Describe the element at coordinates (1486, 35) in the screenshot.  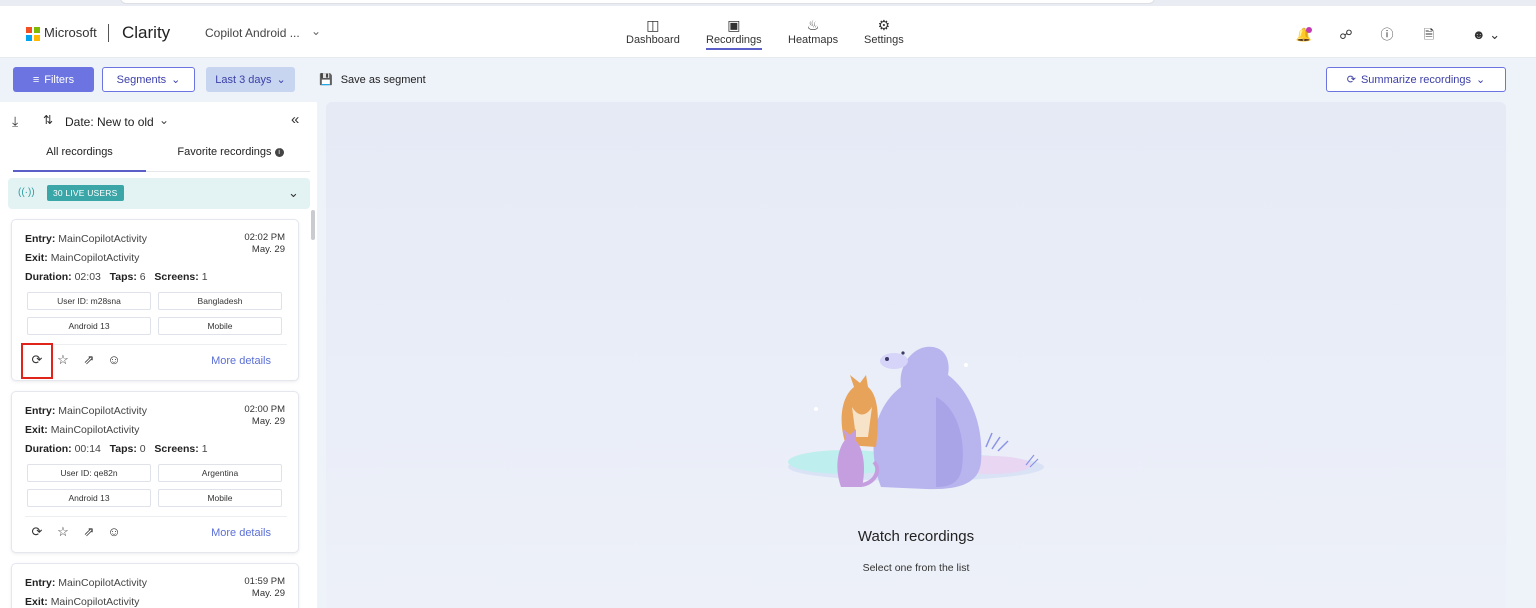
I see `account-icon: ☻ ⌄` at that location.